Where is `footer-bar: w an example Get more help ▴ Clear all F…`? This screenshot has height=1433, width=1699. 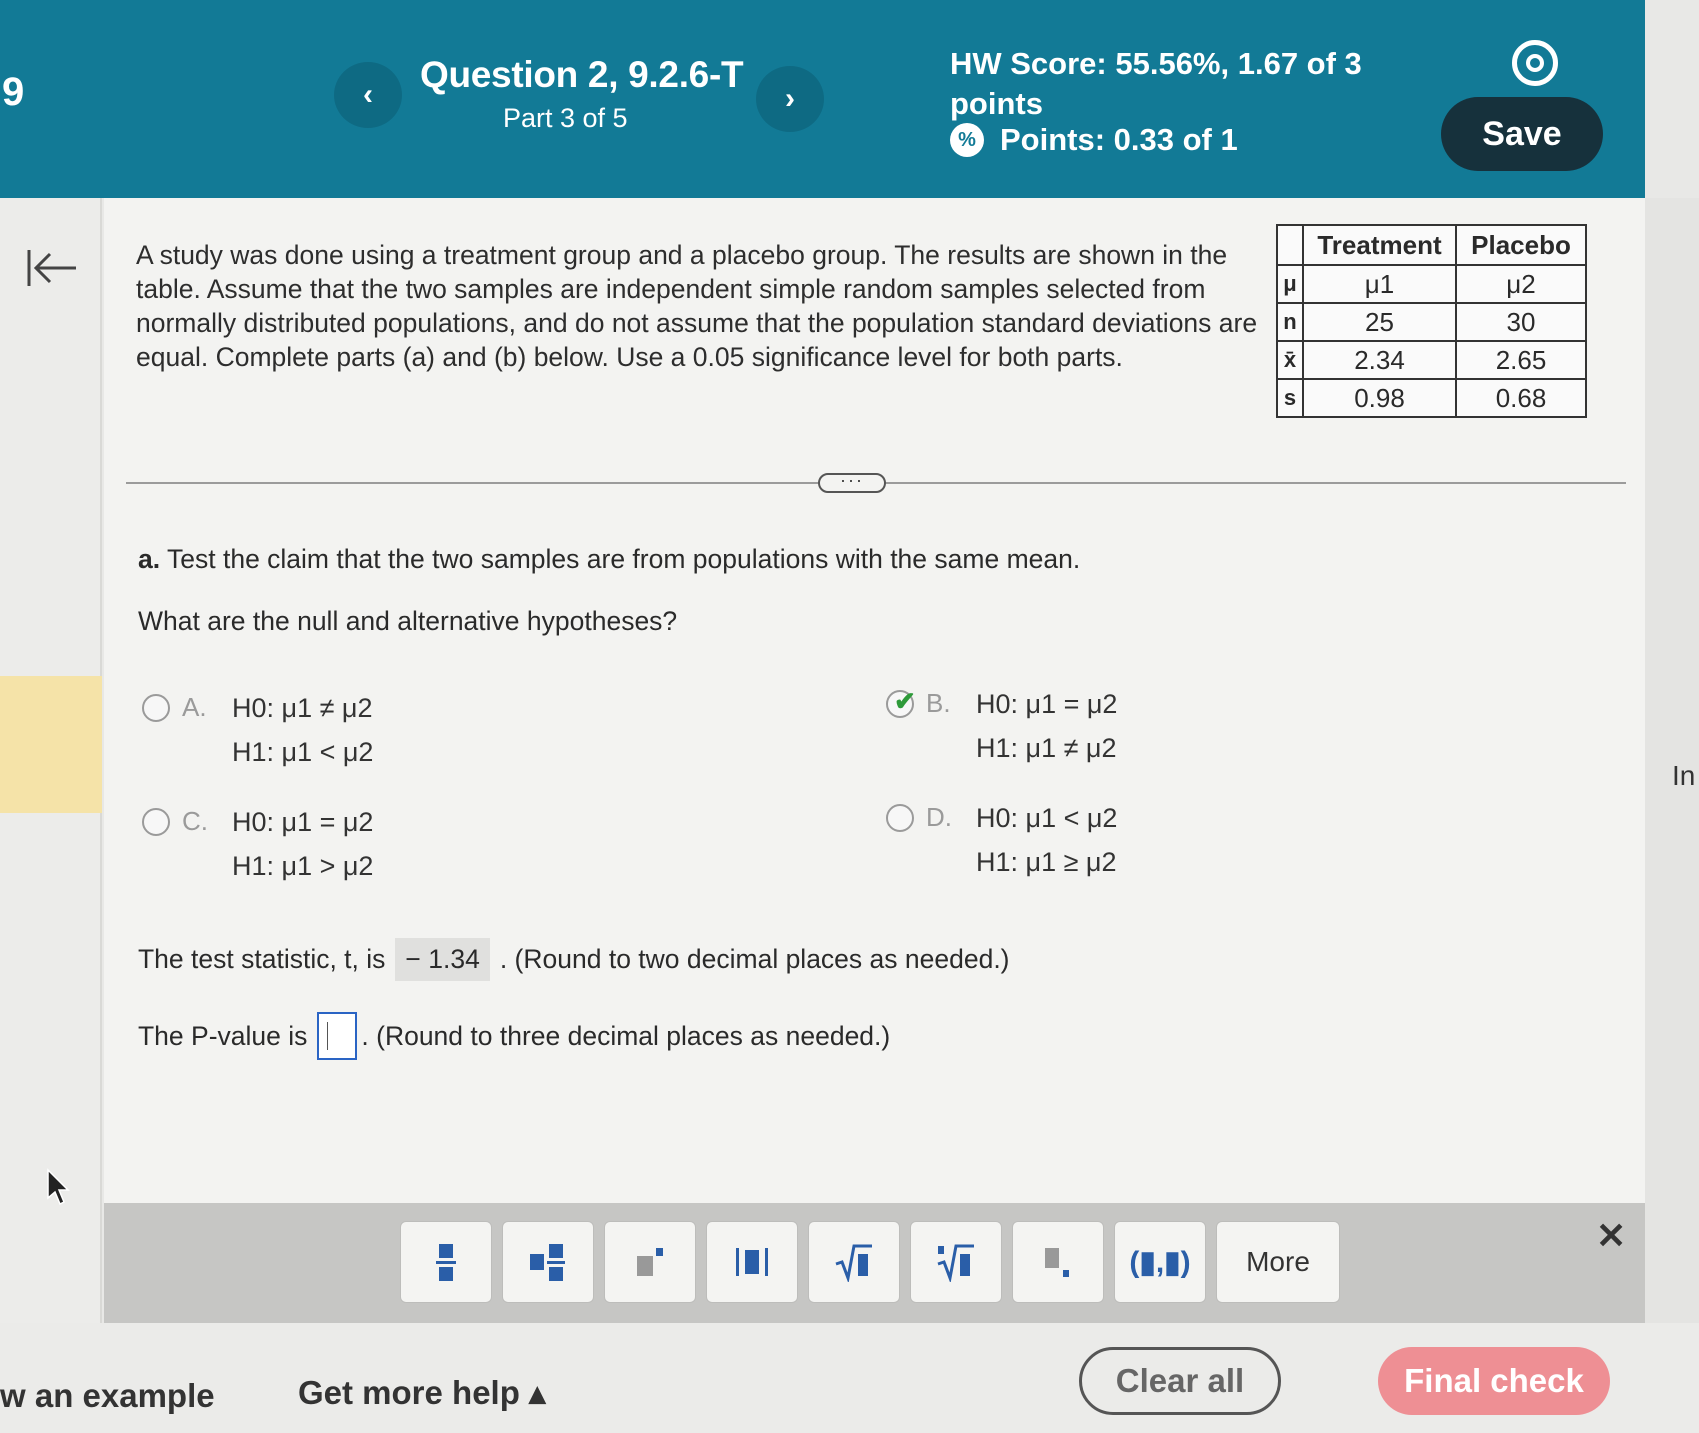 footer-bar: w an example Get more help ▴ Clear all F… is located at coordinates (849, 1378).